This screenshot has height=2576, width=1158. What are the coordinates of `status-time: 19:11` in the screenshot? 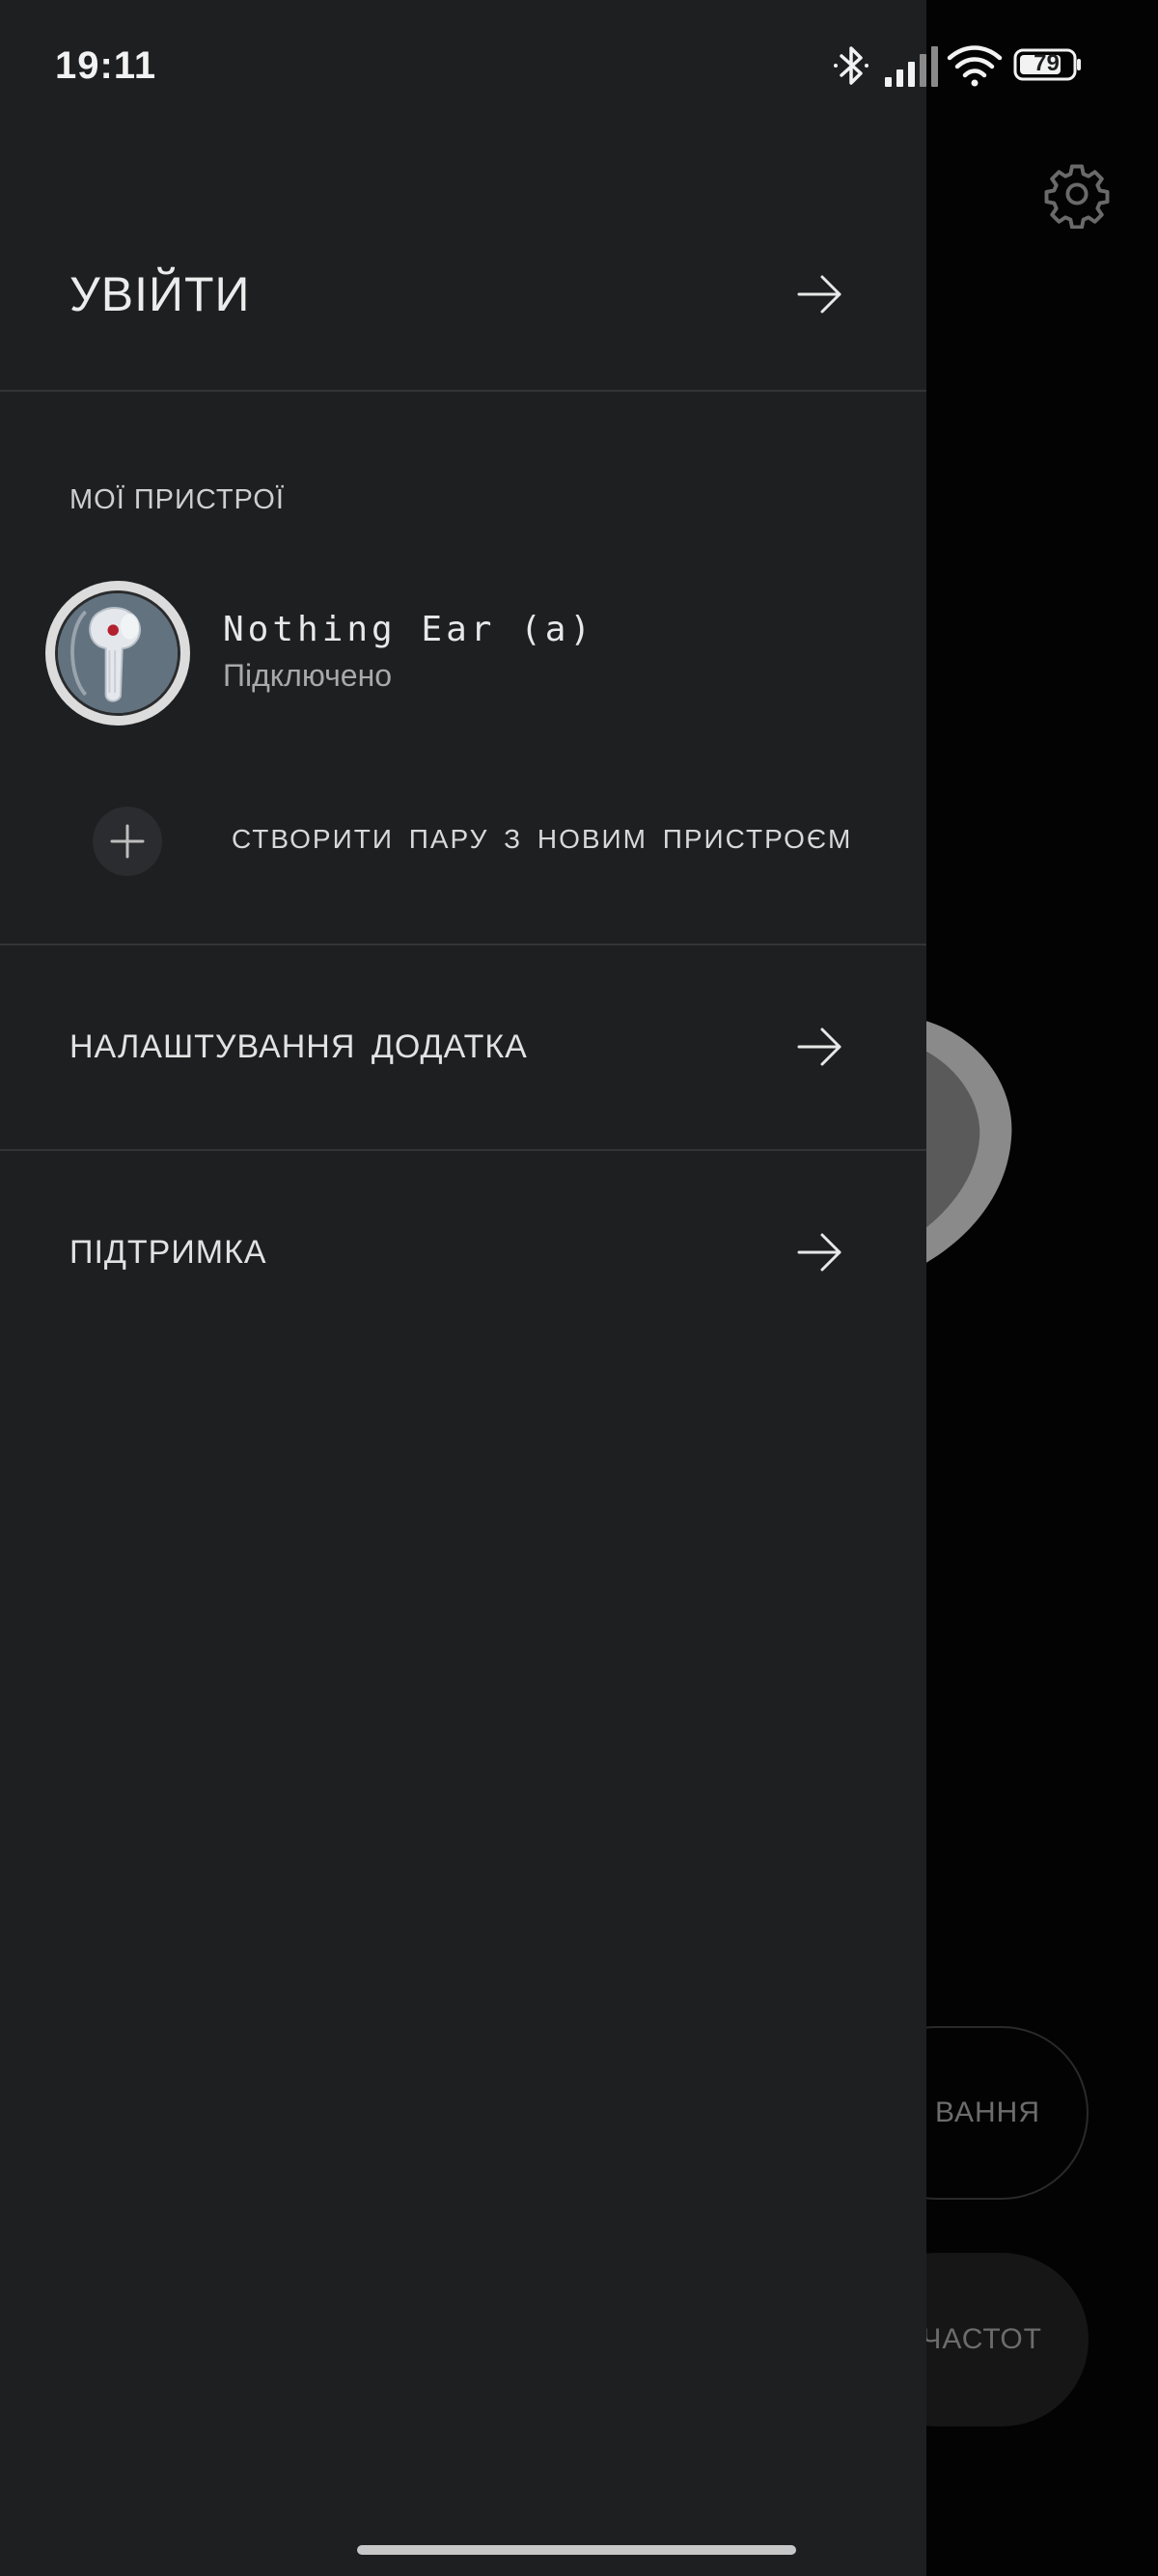 It's located at (106, 65).